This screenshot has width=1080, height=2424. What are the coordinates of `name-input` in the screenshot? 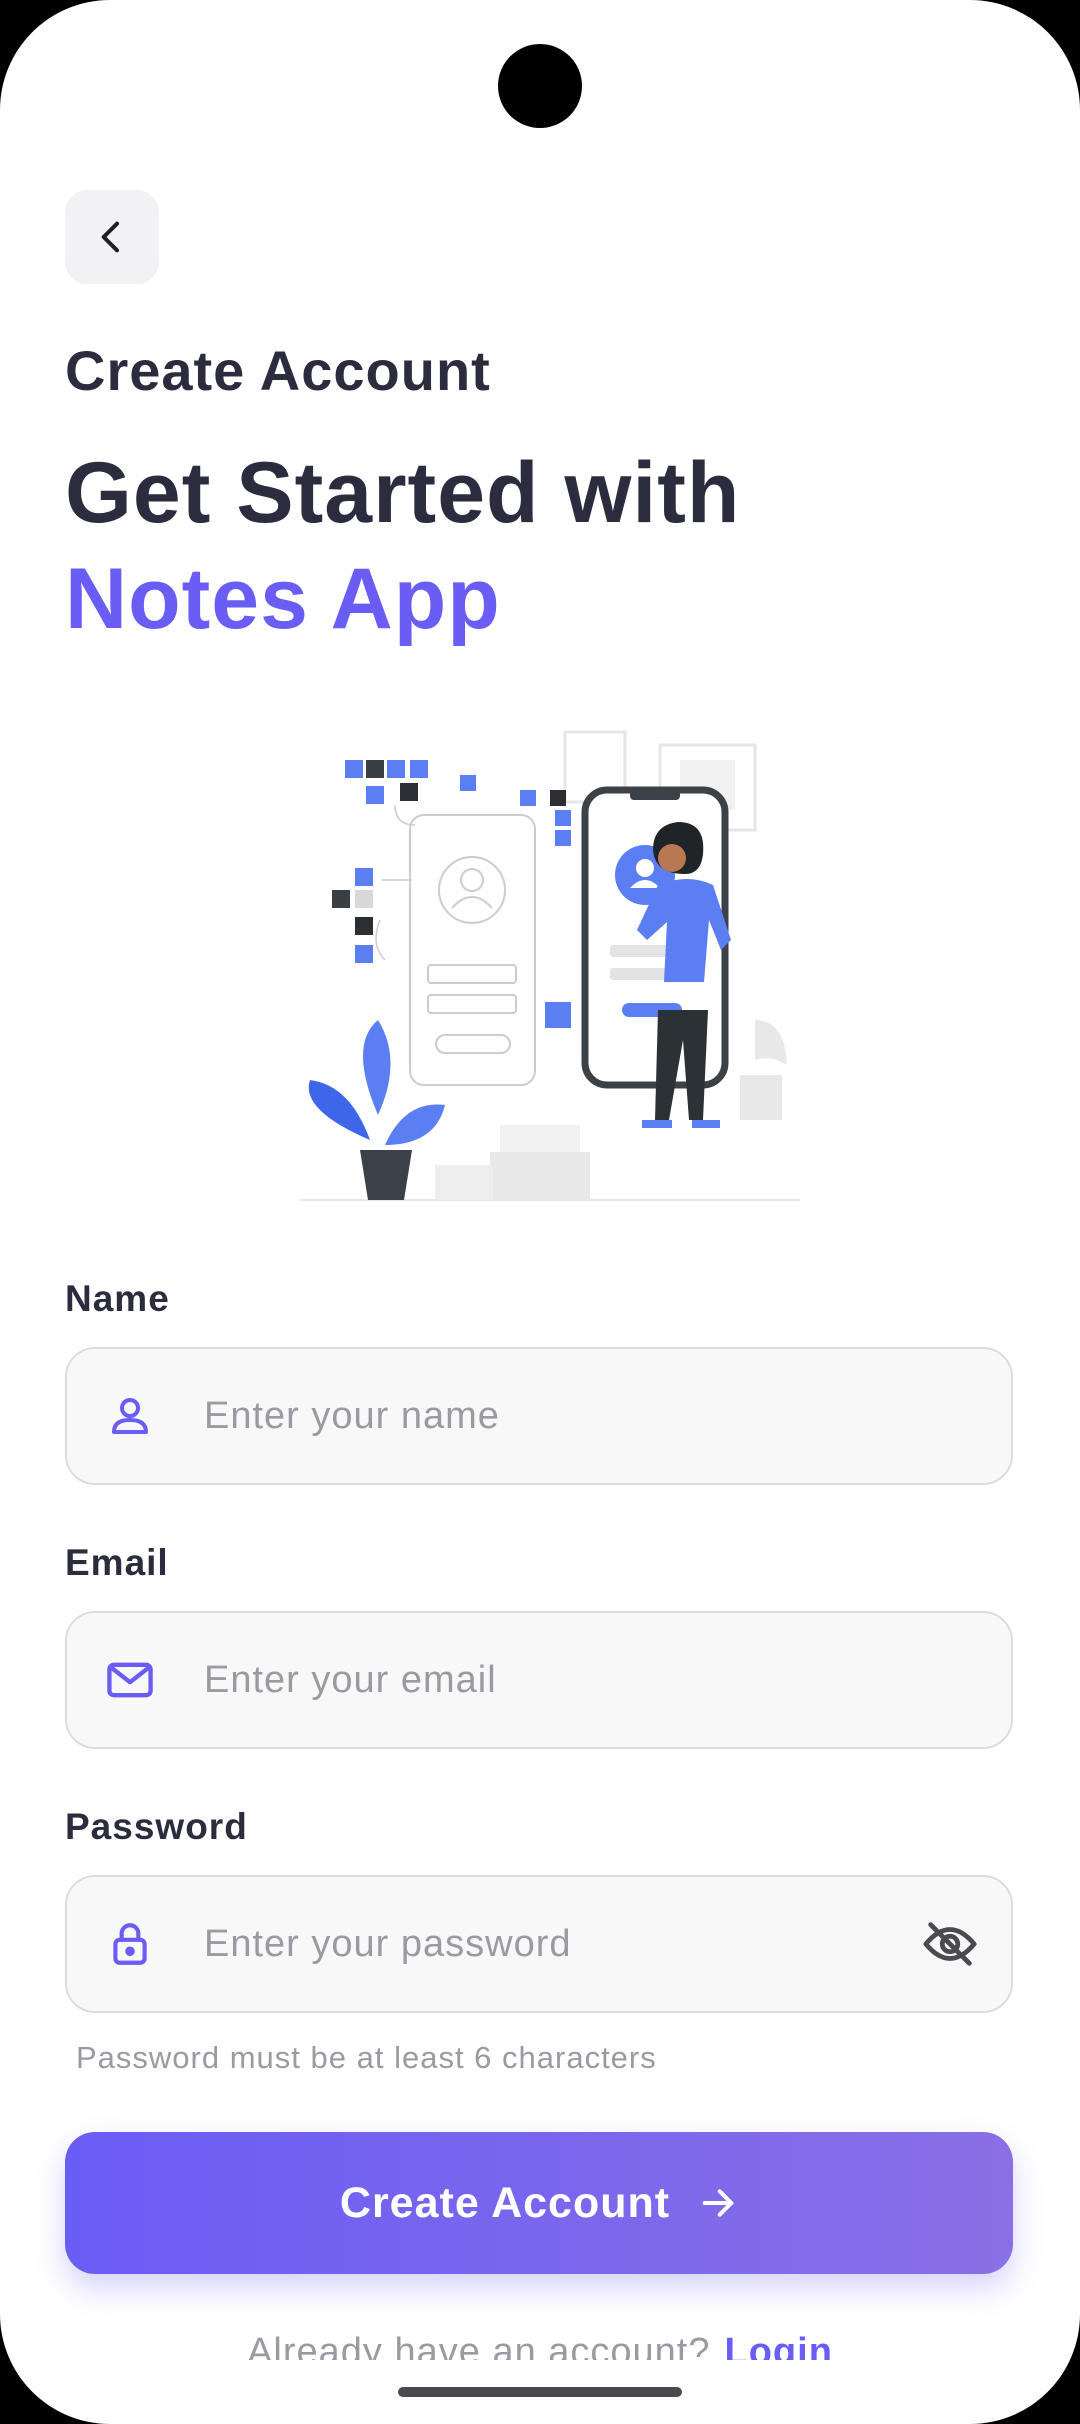 It's located at (606, 1416).